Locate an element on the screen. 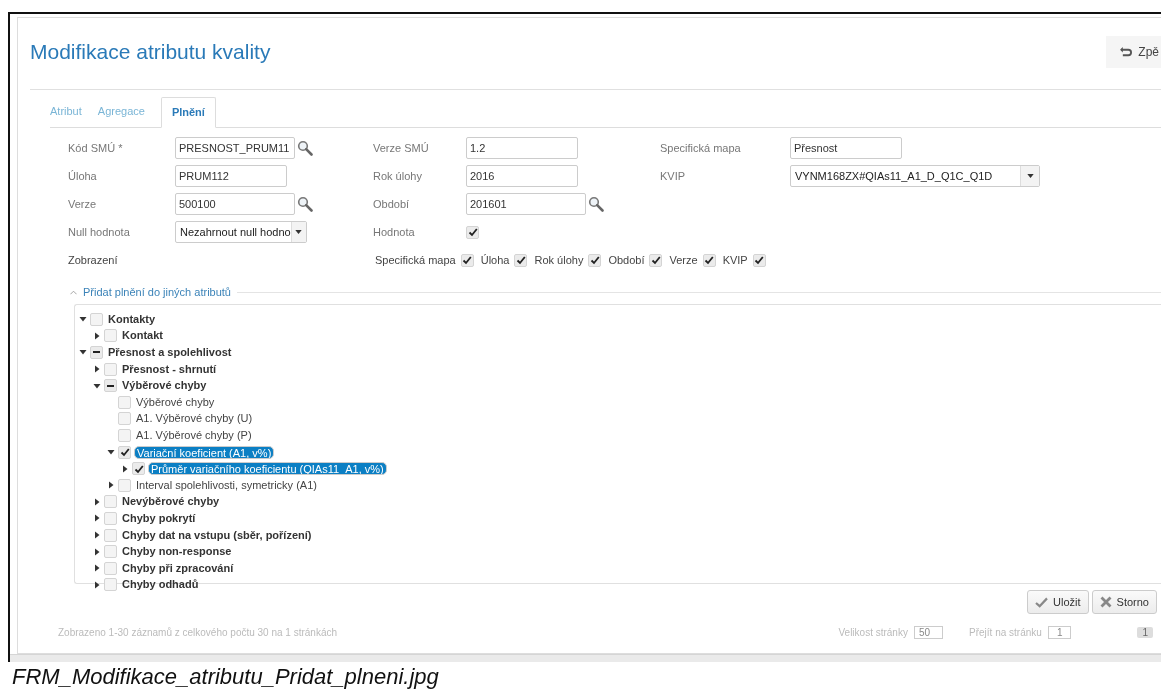  save-button: Uložit is located at coordinates (1058, 602).